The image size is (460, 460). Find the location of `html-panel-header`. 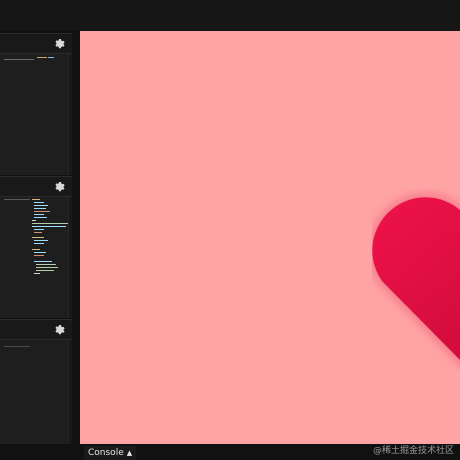

html-panel-header is located at coordinates (36, 44).